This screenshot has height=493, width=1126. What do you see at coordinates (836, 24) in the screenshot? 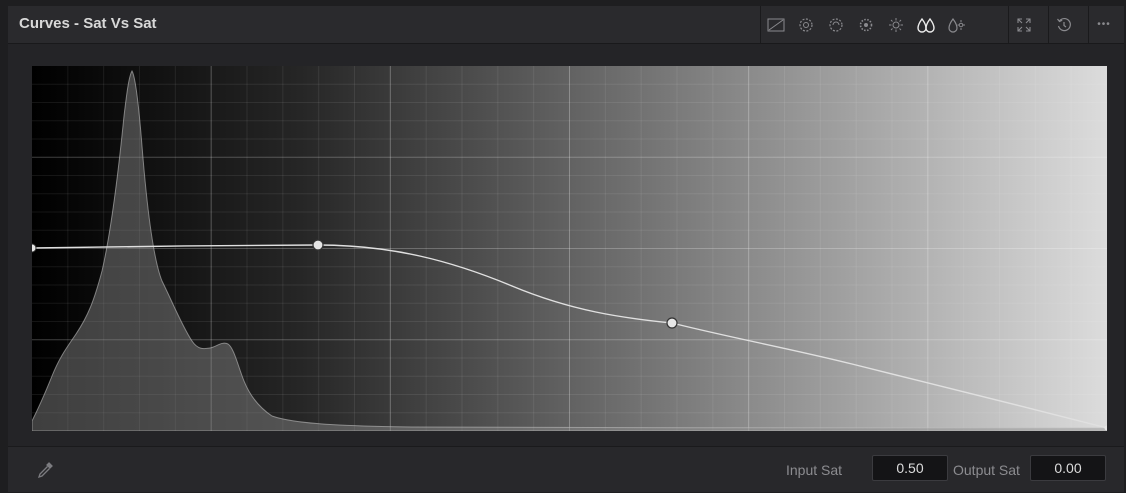
I see `hue-vs-sat-icon` at bounding box center [836, 24].